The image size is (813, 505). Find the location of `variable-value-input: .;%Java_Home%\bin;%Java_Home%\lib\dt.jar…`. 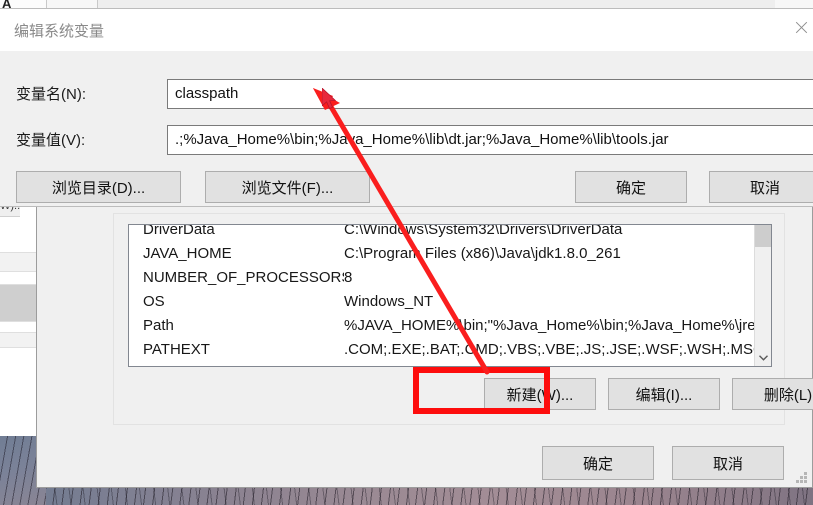

variable-value-input: .;%Java_Home%\bin;%Java_Home%\lib\dt.jar… is located at coordinates (490, 140).